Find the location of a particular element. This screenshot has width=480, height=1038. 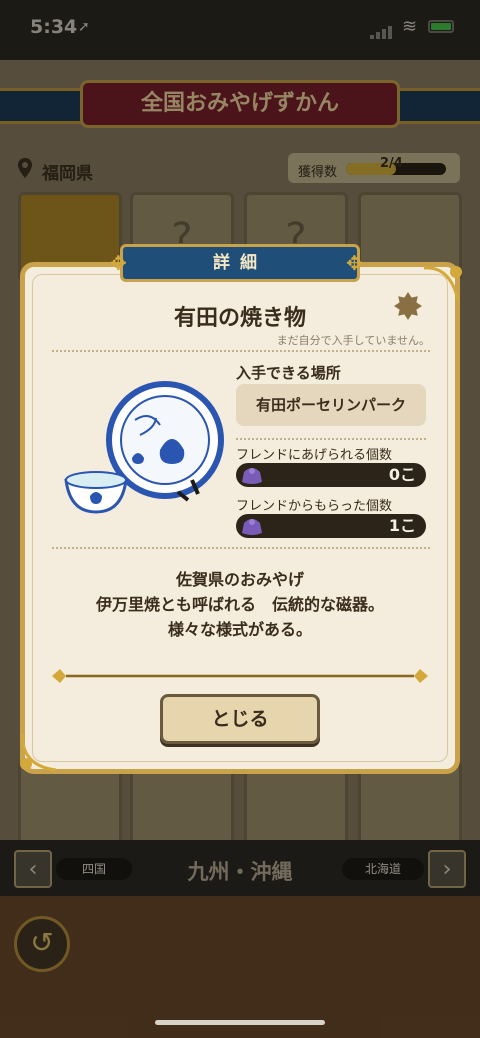

location-value: 有田ポーセリンパーク is located at coordinates (331, 405).